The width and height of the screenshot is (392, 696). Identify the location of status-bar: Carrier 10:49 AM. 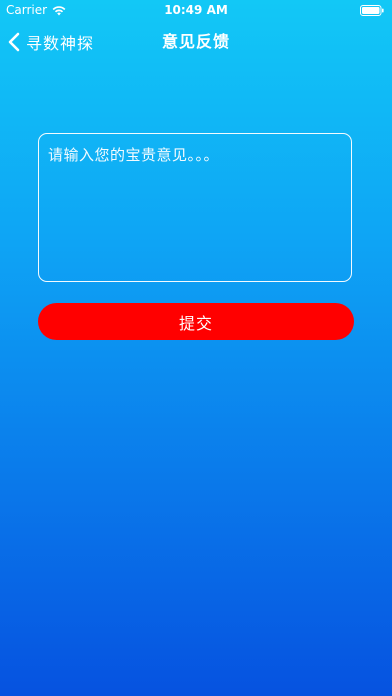
(196, 10).